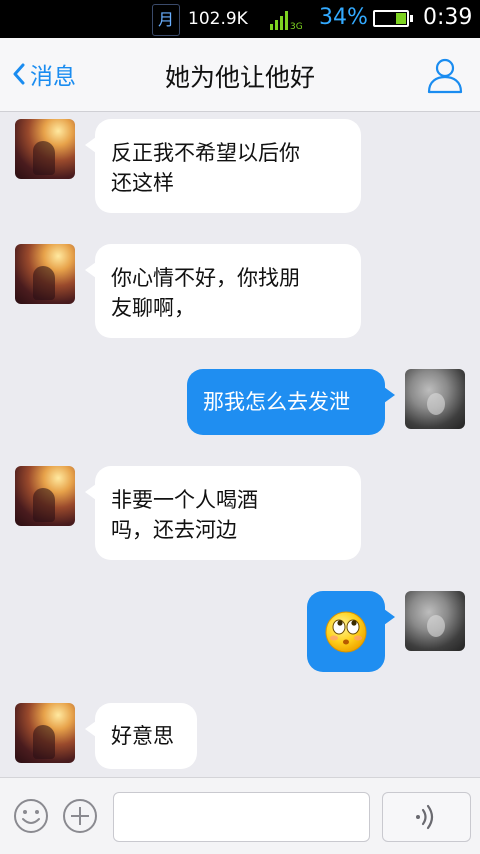 The width and height of the screenshot is (480, 854). I want to click on voice-button, so click(426, 817).